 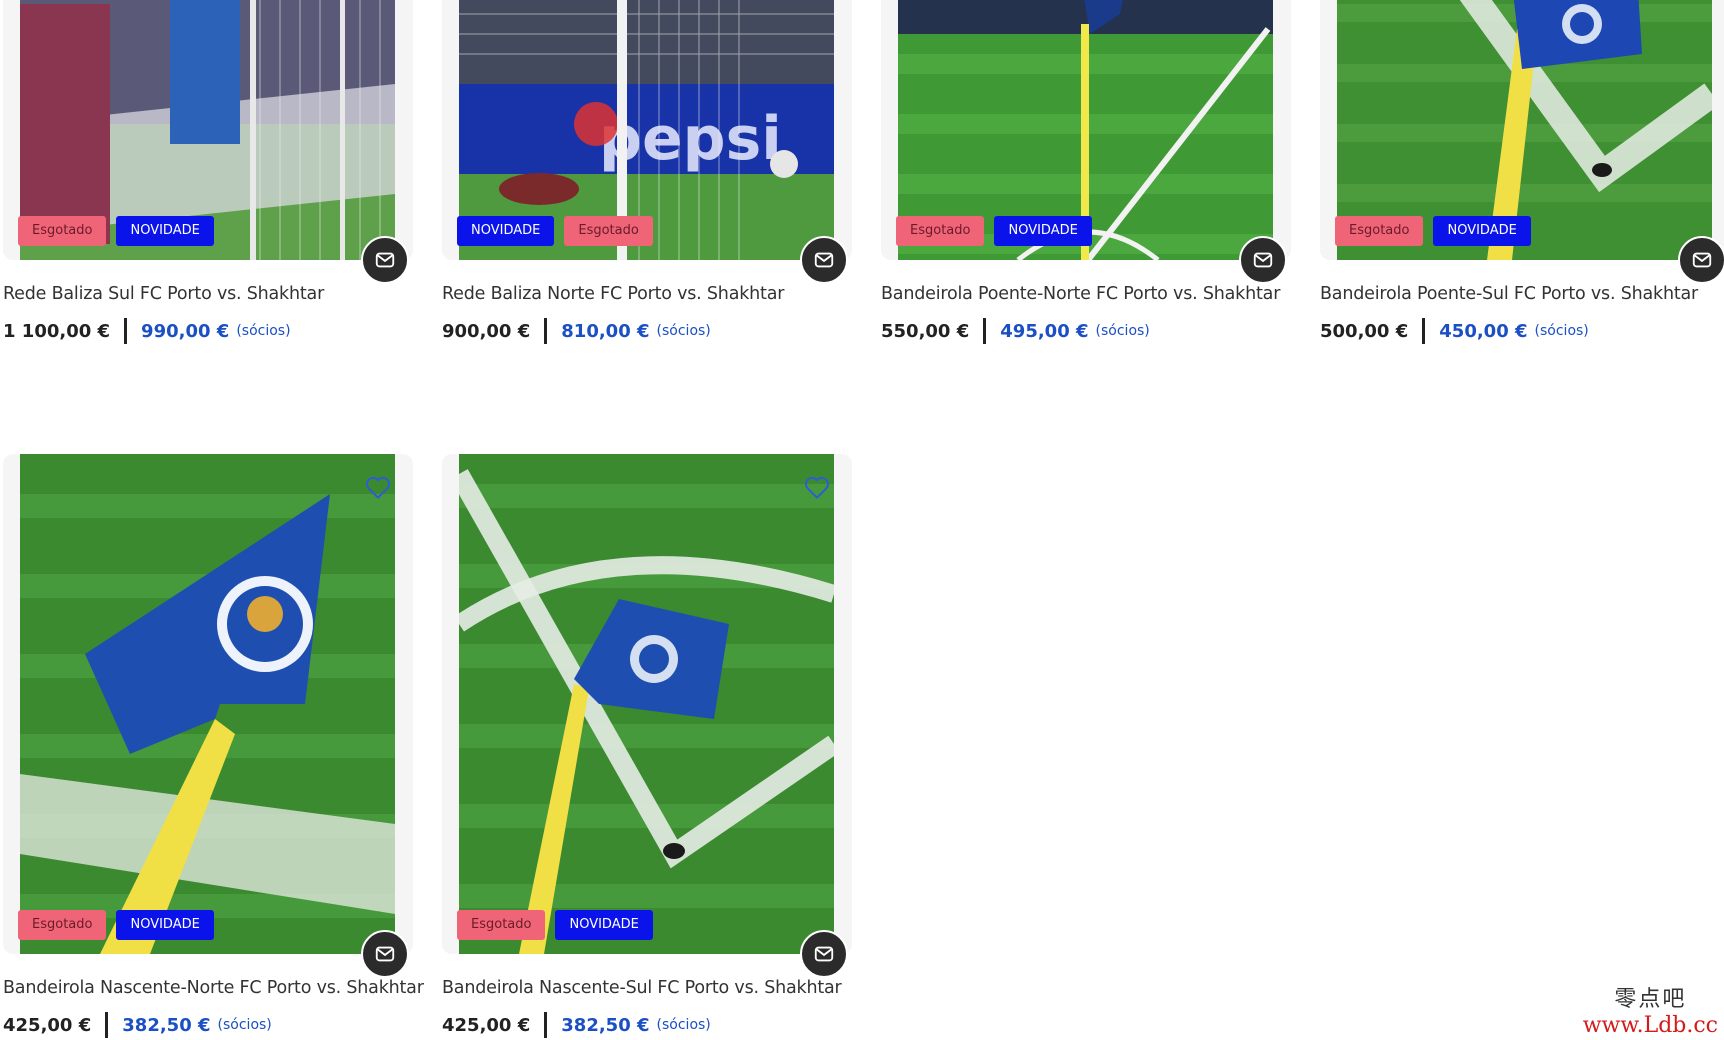 I want to click on member-price: 450,00 €, so click(x=1483, y=331).